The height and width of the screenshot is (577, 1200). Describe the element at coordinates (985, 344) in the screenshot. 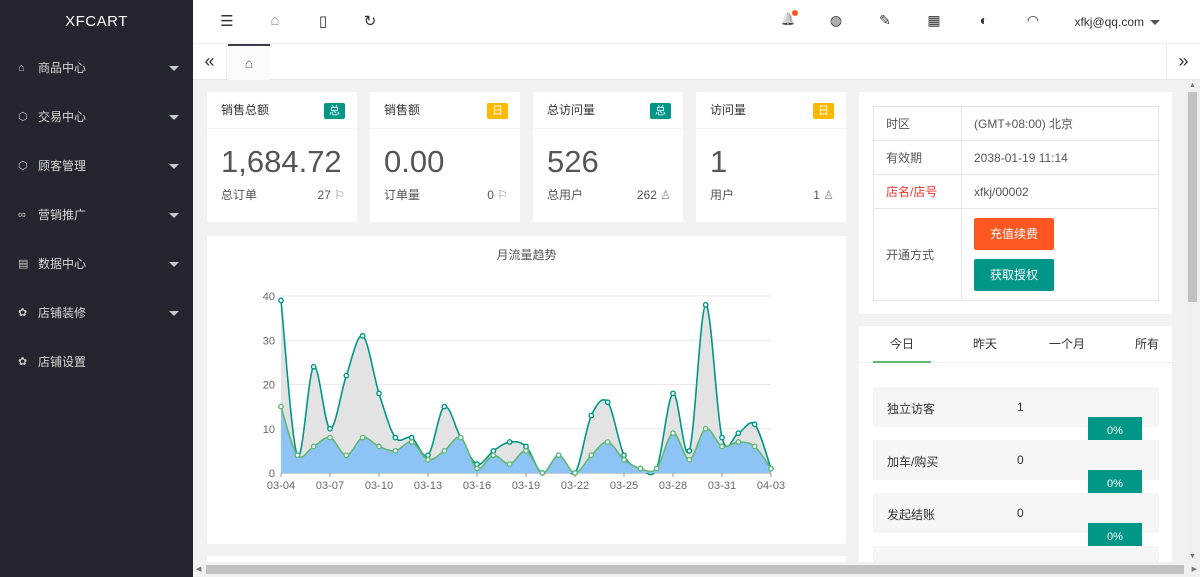

I see `tab-visits-1: 昨天` at that location.